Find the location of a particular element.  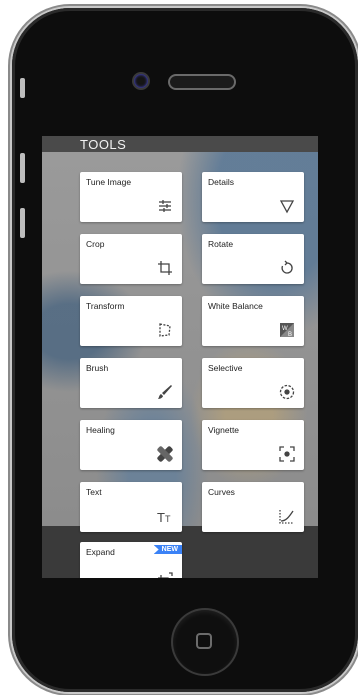

new-badge: NEW is located at coordinates (167, 549).